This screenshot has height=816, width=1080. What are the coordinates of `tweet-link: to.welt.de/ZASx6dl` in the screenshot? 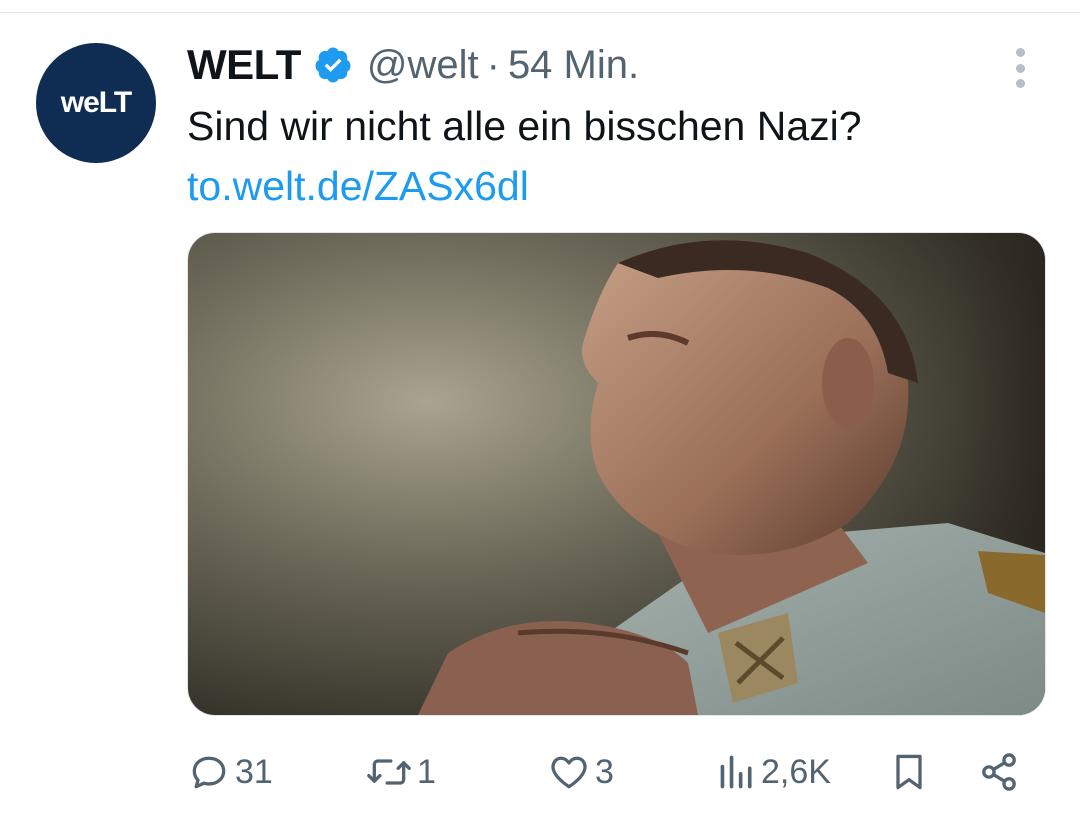 It's located at (358, 186).